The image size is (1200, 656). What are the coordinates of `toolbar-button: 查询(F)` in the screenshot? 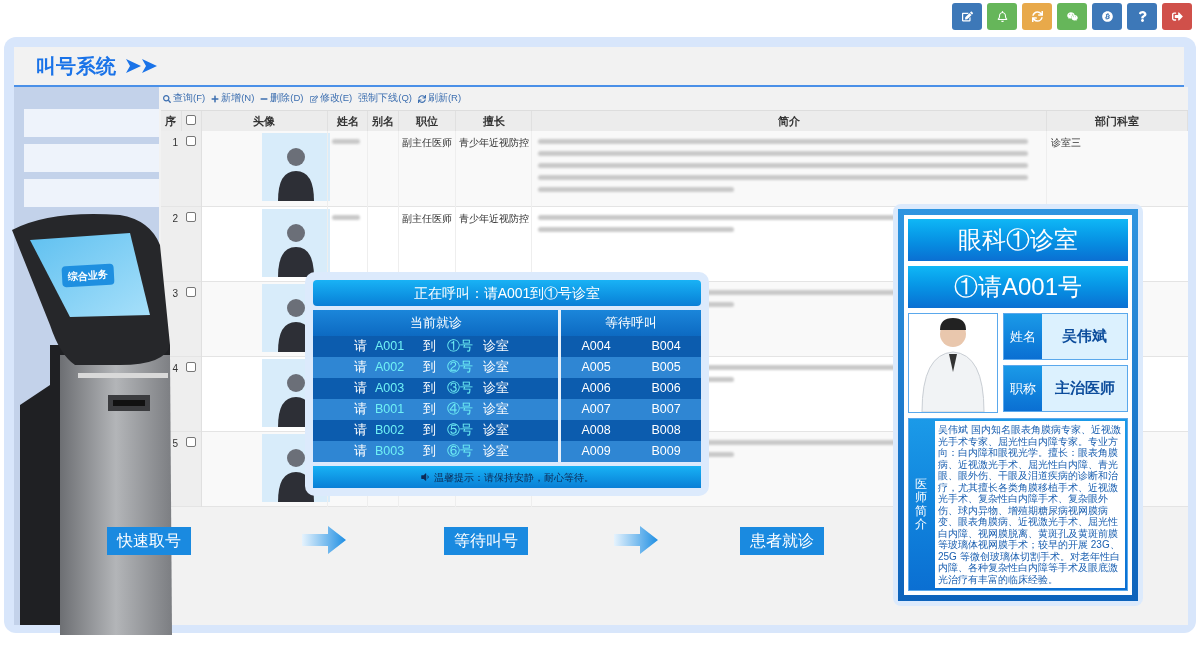 It's located at (184, 98).